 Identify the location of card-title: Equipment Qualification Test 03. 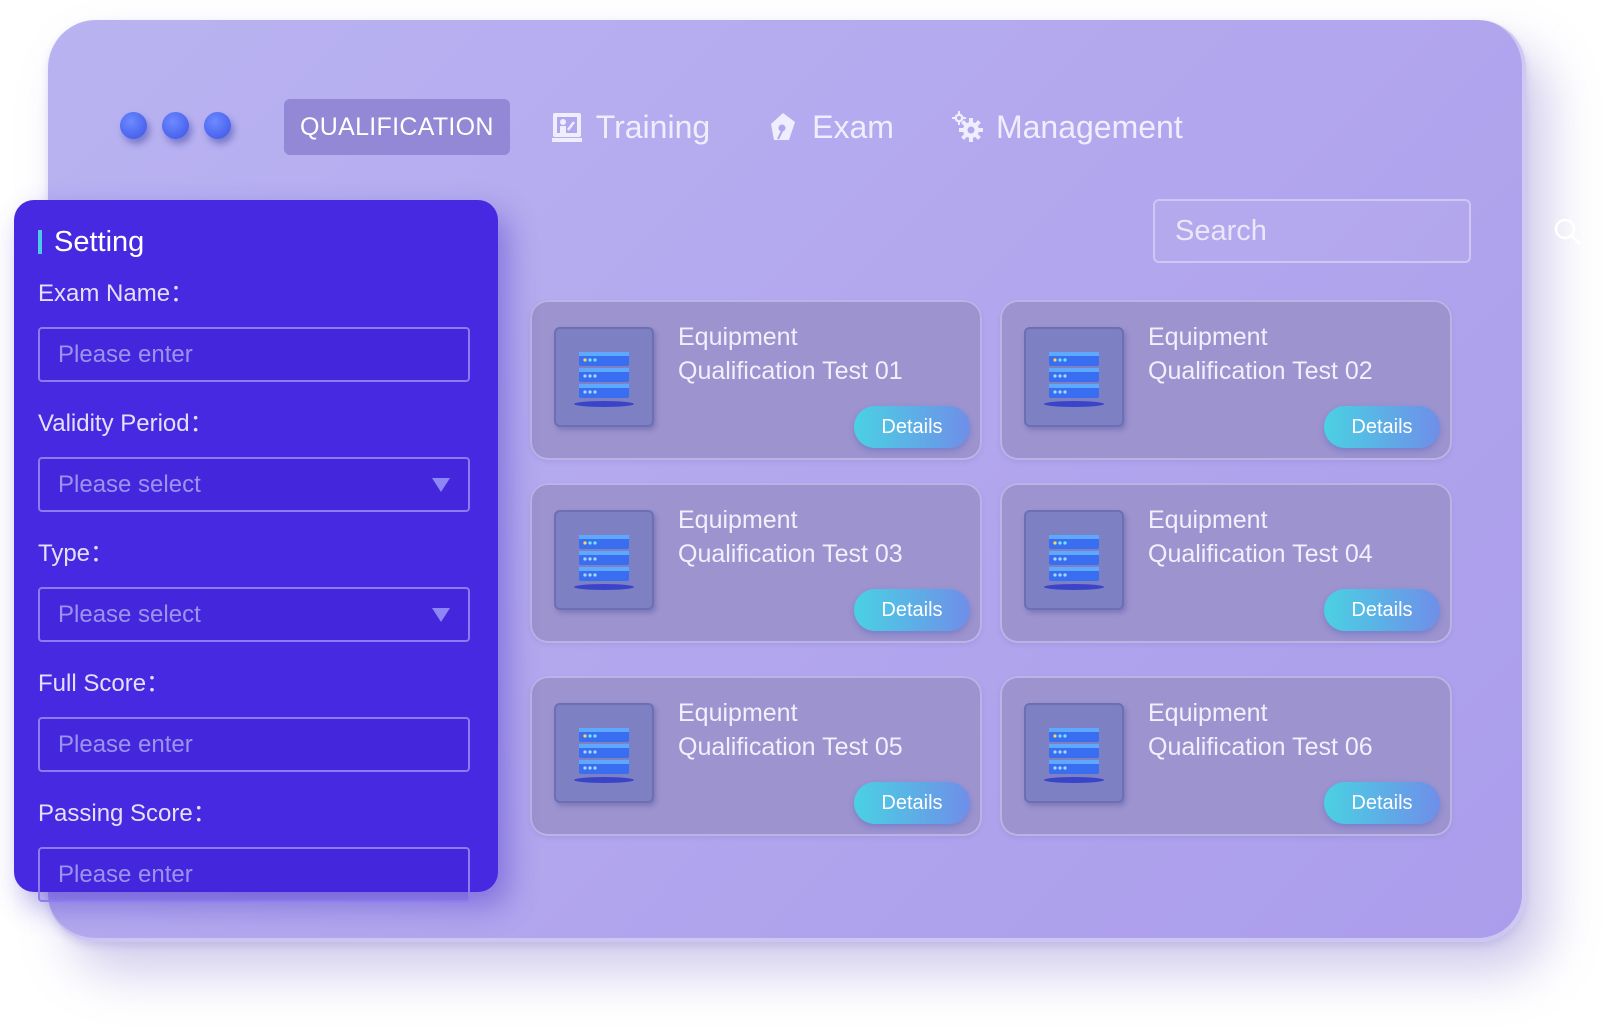
(823, 537).